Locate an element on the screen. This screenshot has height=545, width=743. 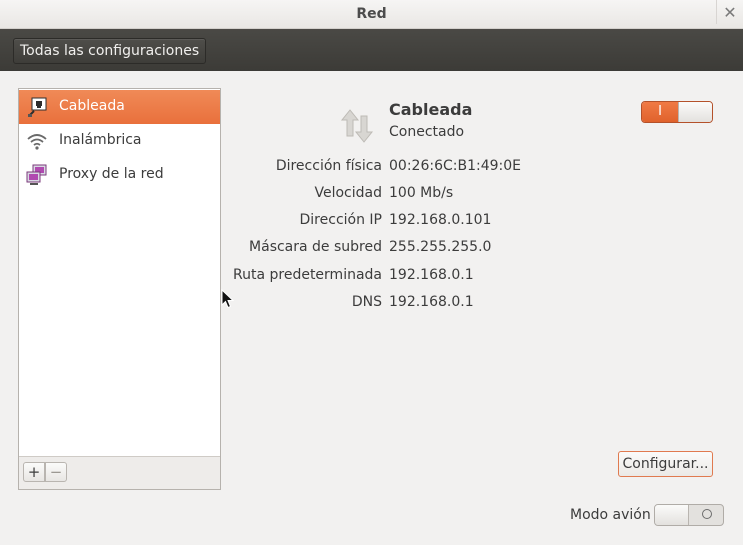
plus-icon: + is located at coordinates (34, 472).